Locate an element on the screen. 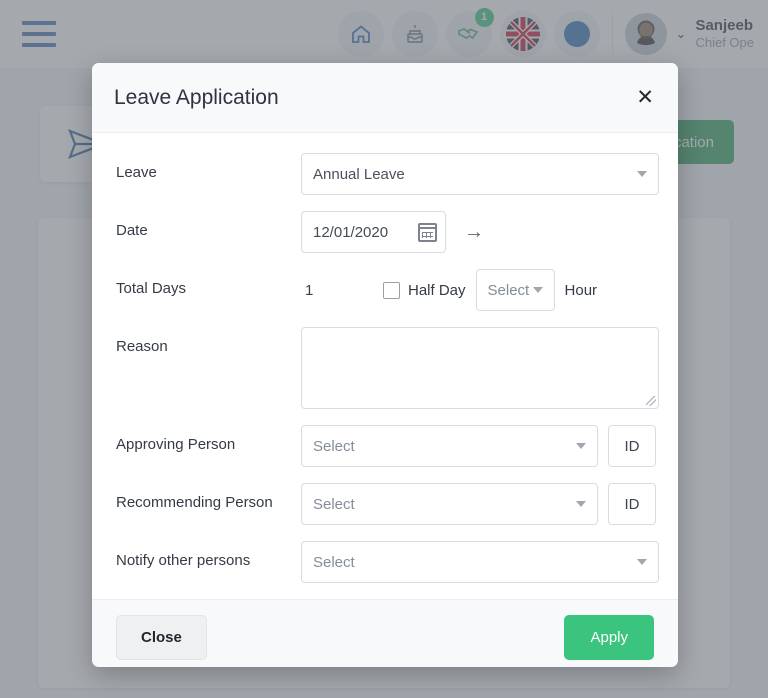 Image resolution: width=768 pixels, height=698 pixels. hour-select-value: Select is located at coordinates (508, 290).